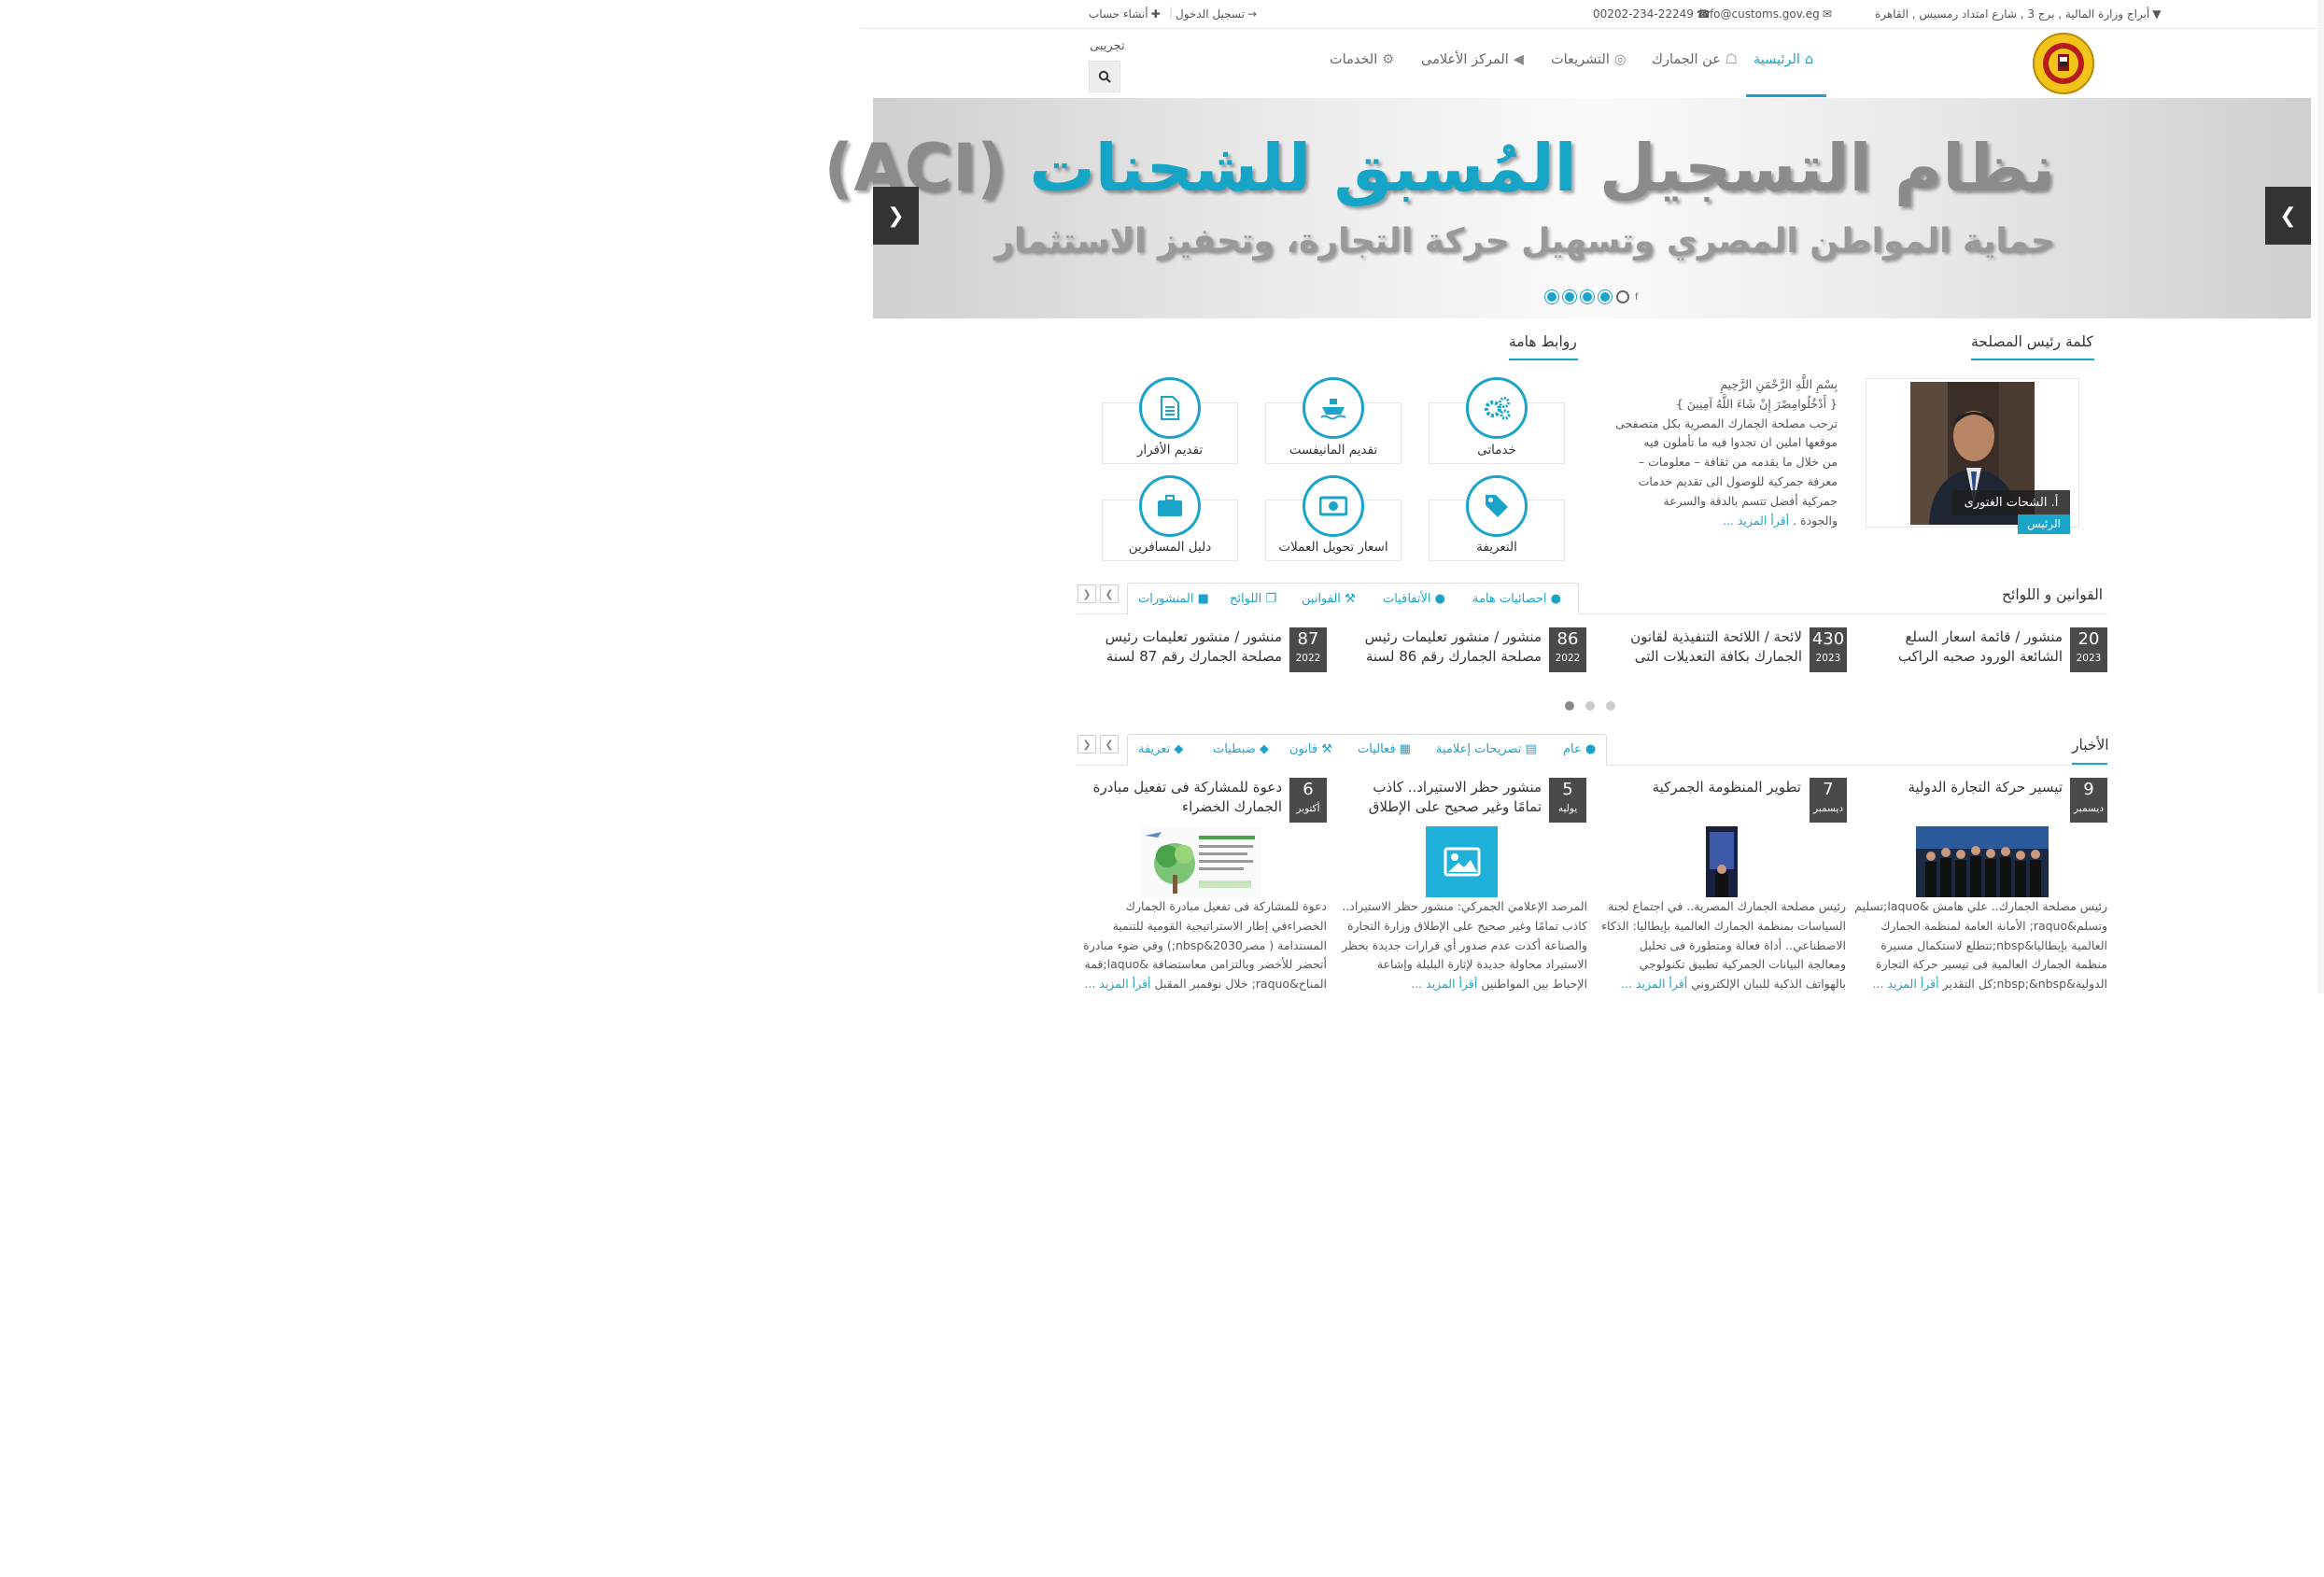  Describe the element at coordinates (1173, 599) in the screenshot. I see `laws-tab-publications: ■ المنشورات` at that location.